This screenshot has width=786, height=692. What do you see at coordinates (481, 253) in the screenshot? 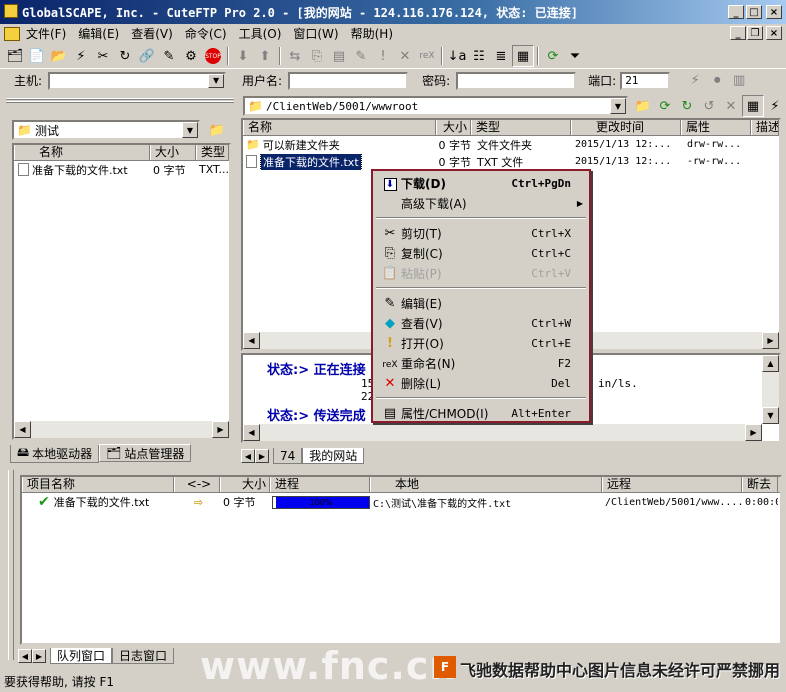
I see `context-menu-item: ⎘ 复制(C) Ctrl+C` at bounding box center [481, 253].